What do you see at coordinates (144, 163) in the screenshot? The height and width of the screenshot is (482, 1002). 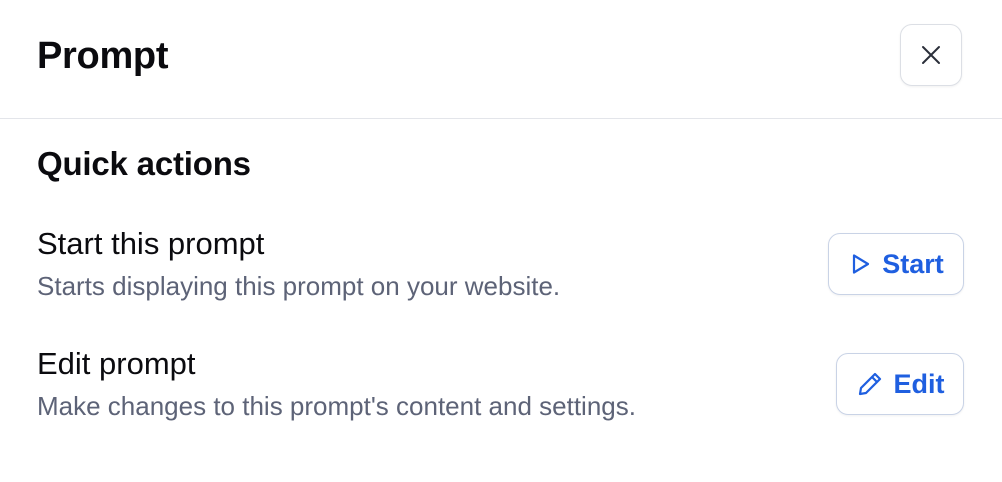 I see `quick-actions-heading: Quick actions` at bounding box center [144, 163].